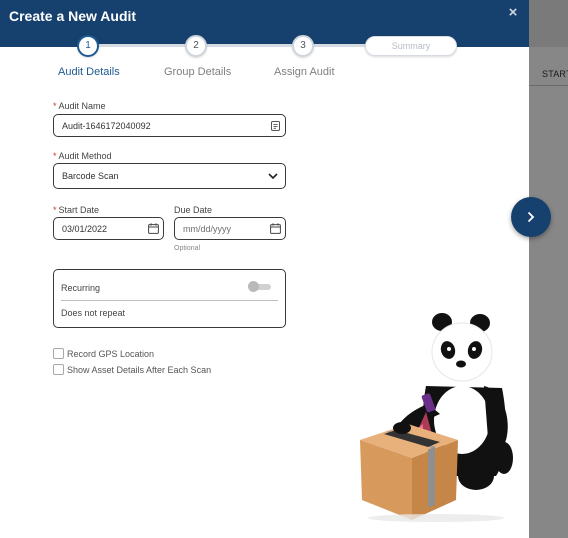 This screenshot has height=538, width=568. Describe the element at coordinates (139, 370) in the screenshot. I see `show-asset-details-label: Show Asset Details After Each Scan` at that location.